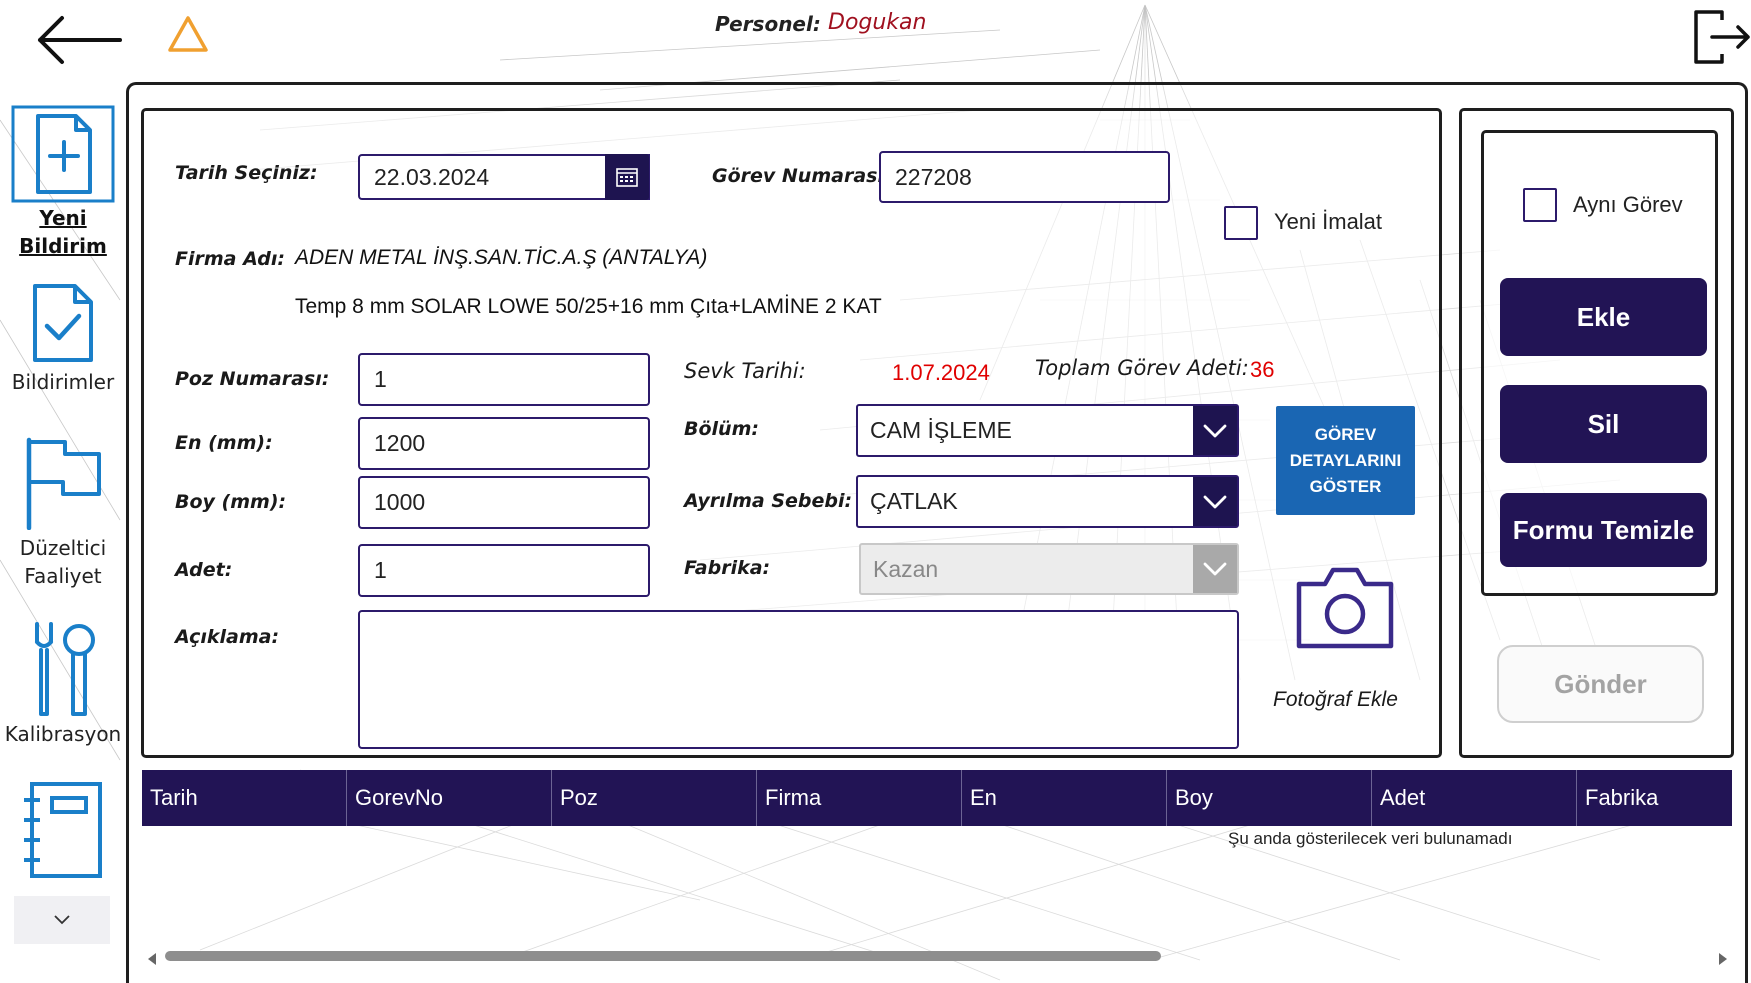 Image resolution: width=1751 pixels, height=983 pixels. What do you see at coordinates (63, 548) in the screenshot?
I see `nav-label: Düzeltici` at bounding box center [63, 548].